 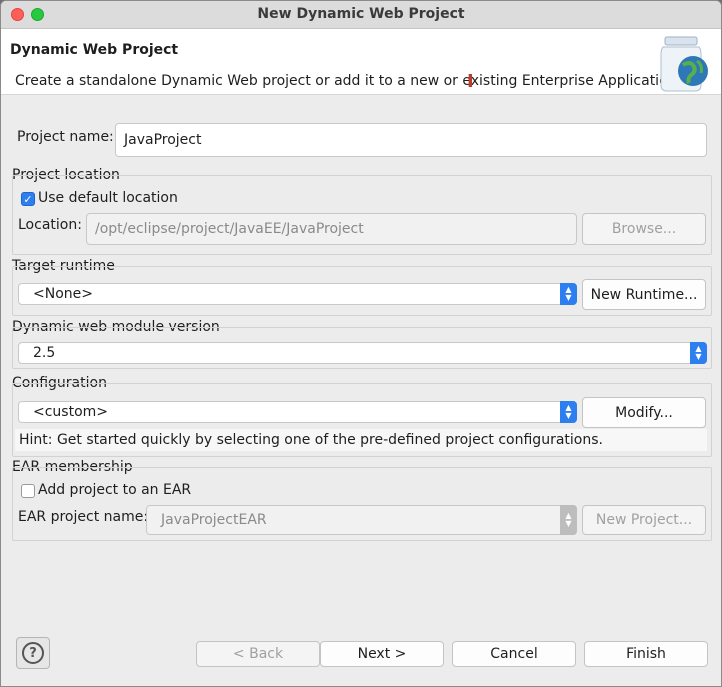 I want to click on add-to-ear-checkbox, so click(x=28, y=491).